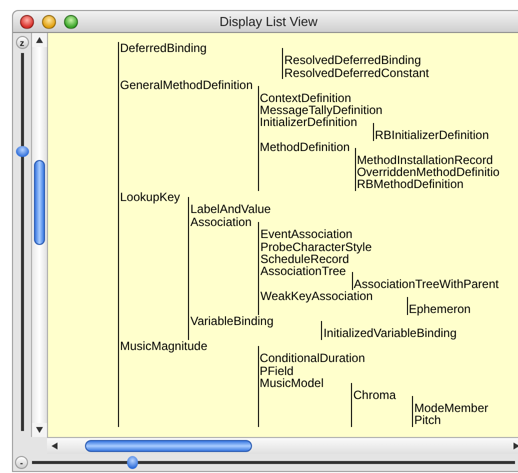 This screenshot has height=473, width=518. Describe the element at coordinates (374, 395) in the screenshot. I see `class-label: Chroma` at that location.